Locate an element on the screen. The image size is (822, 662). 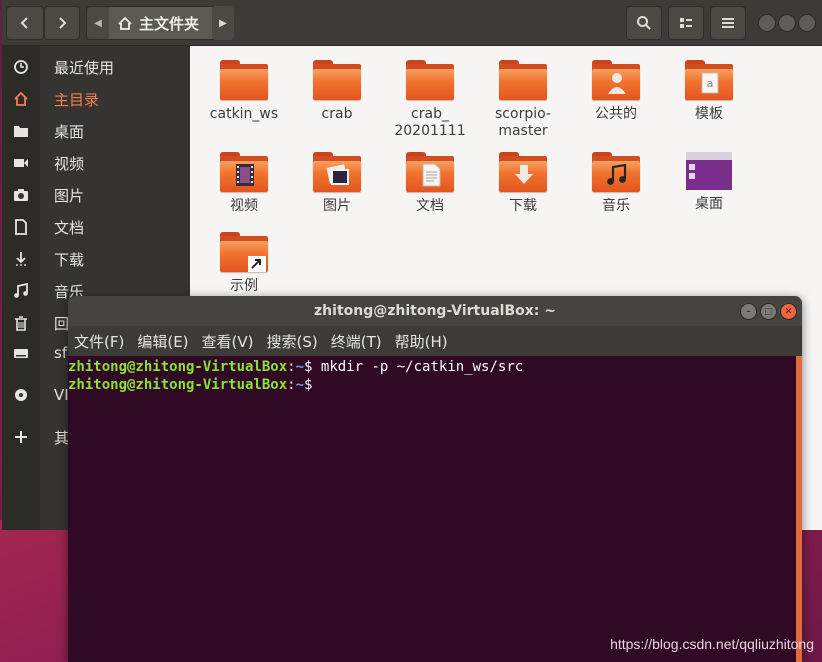
forward-button is located at coordinates (62, 23).